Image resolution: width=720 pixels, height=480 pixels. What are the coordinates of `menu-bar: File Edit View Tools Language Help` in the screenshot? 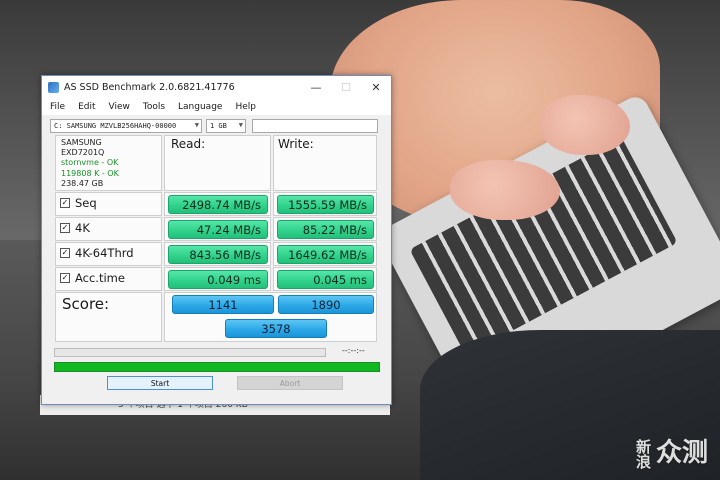 It's located at (216, 106).